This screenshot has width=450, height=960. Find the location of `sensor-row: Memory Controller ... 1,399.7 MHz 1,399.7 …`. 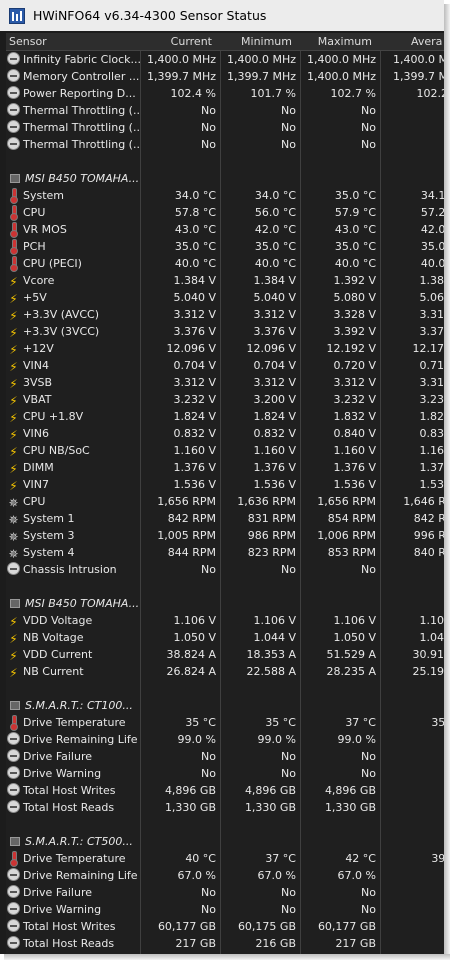

sensor-row: Memory Controller ... 1,399.7 MHz 1,399.7 … is located at coordinates (225, 76).